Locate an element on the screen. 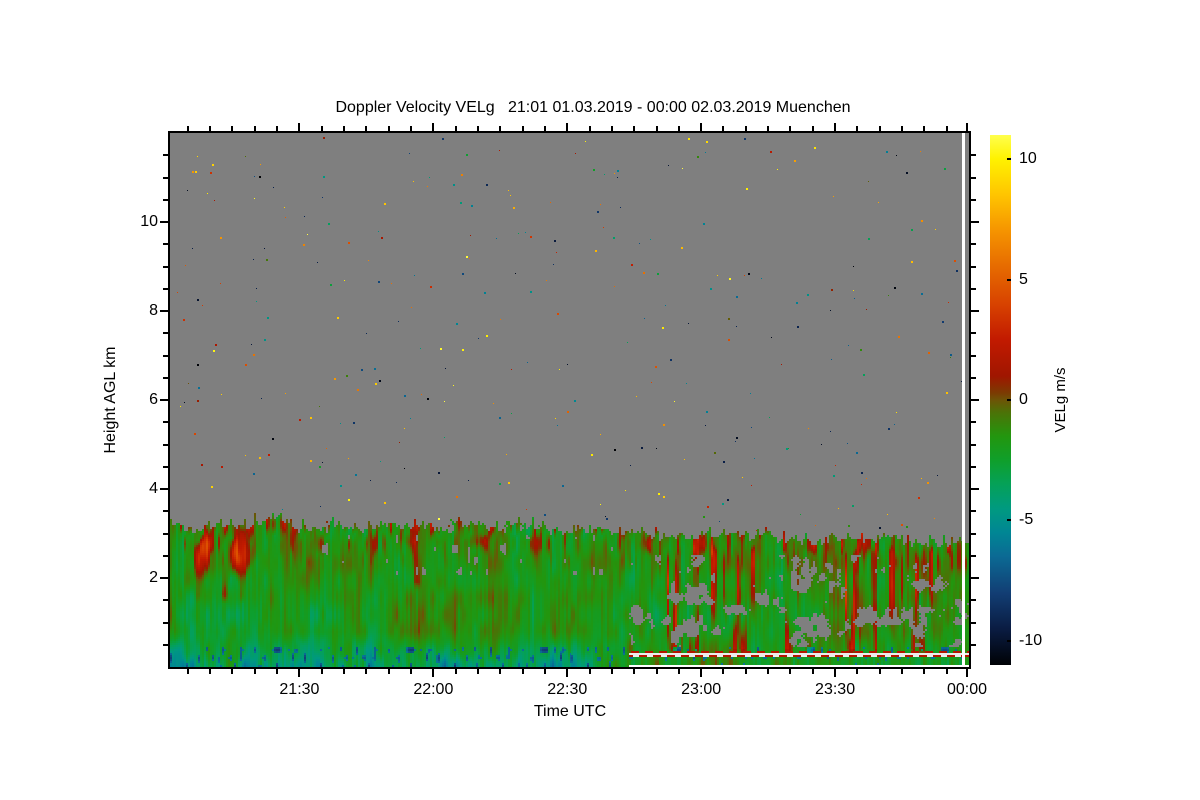 The height and width of the screenshot is (800, 1200). y-tick-label: 4 is located at coordinates (153, 488).